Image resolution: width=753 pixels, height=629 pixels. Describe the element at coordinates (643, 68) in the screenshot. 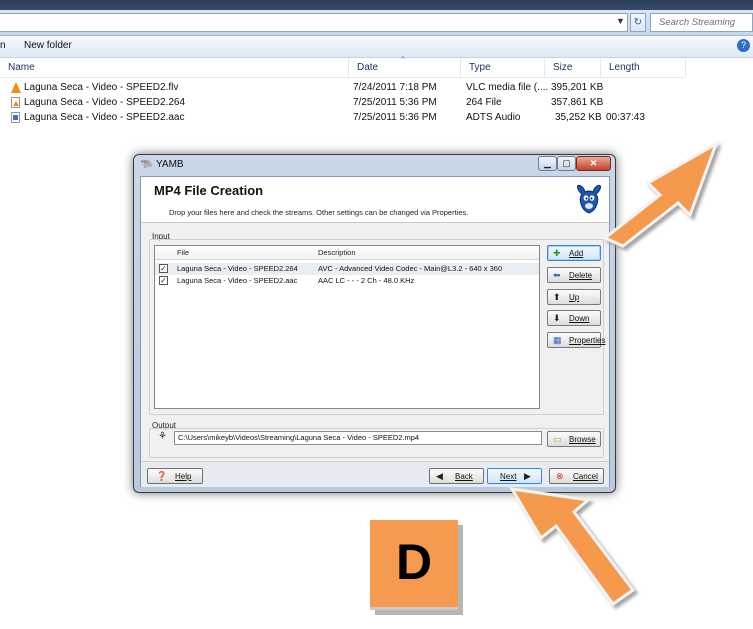

I see `column-header-length: Length` at that location.